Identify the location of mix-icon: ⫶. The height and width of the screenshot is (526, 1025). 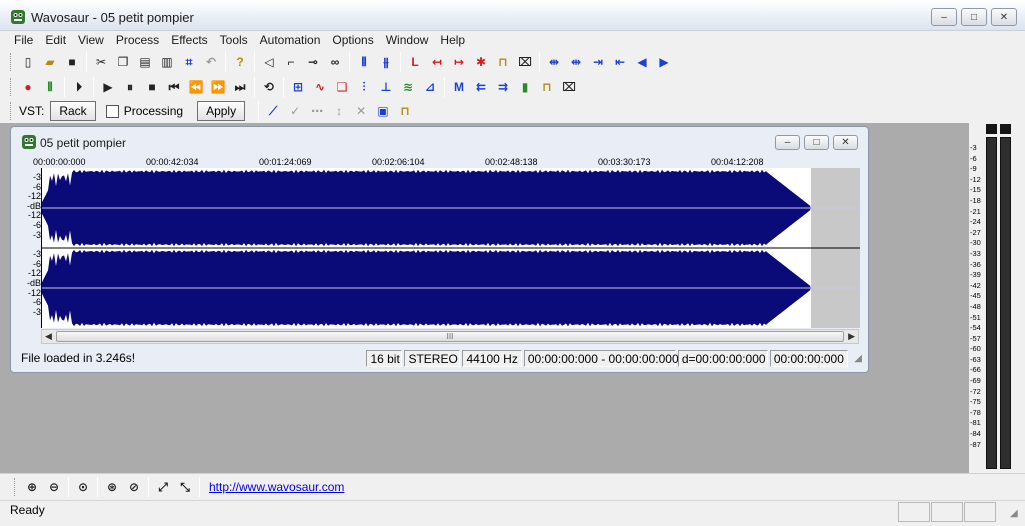
(364, 87).